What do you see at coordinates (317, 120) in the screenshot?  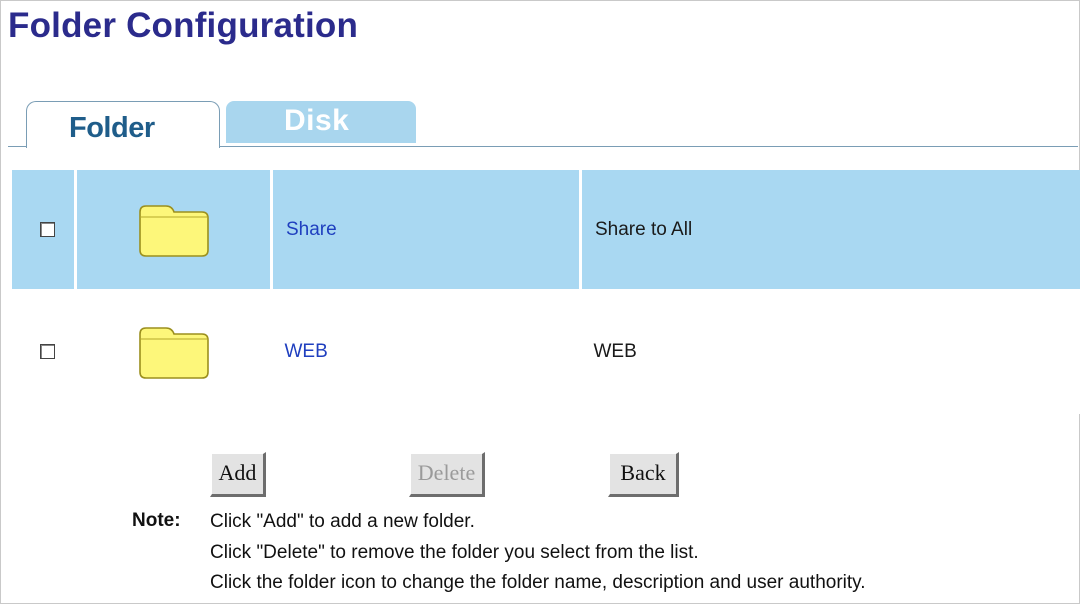 I see `tab-disk-label: Disk` at bounding box center [317, 120].